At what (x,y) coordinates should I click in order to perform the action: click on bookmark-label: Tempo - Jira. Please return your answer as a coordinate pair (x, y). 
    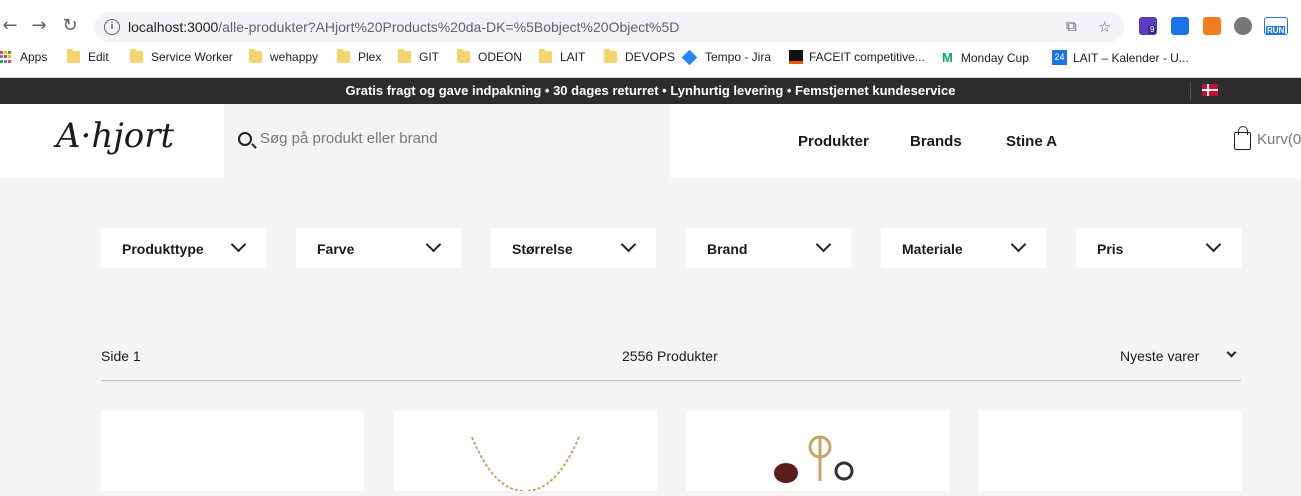
    Looking at the image, I should click on (738, 57).